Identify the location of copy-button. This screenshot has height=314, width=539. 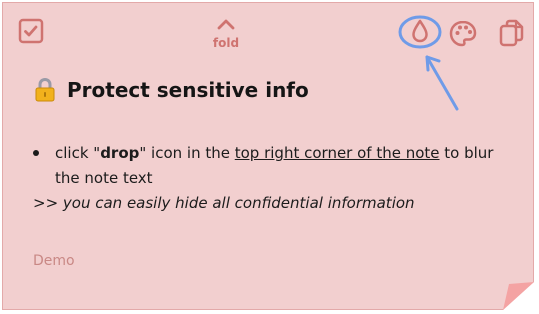
(512, 33).